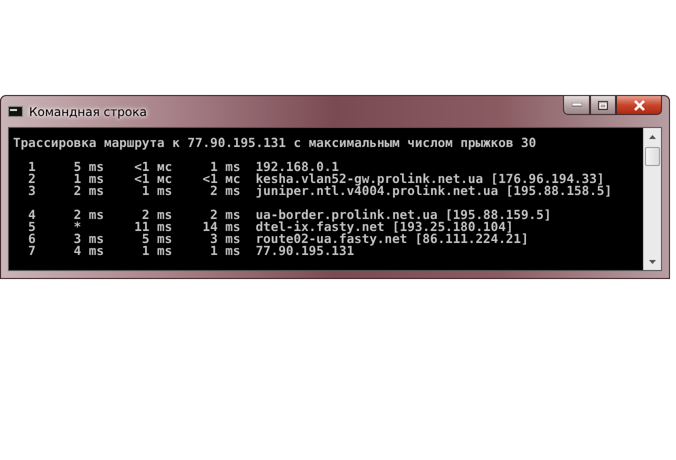 The width and height of the screenshot is (676, 460). What do you see at coordinates (221, 227) in the screenshot?
I see `time-value: 14 ms` at bounding box center [221, 227].